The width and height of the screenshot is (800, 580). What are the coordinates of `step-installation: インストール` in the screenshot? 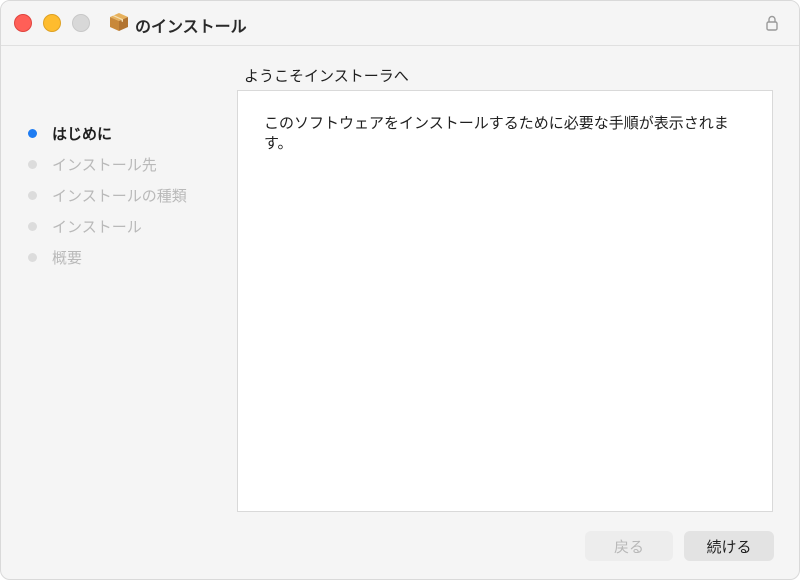 It's located at (121, 226).